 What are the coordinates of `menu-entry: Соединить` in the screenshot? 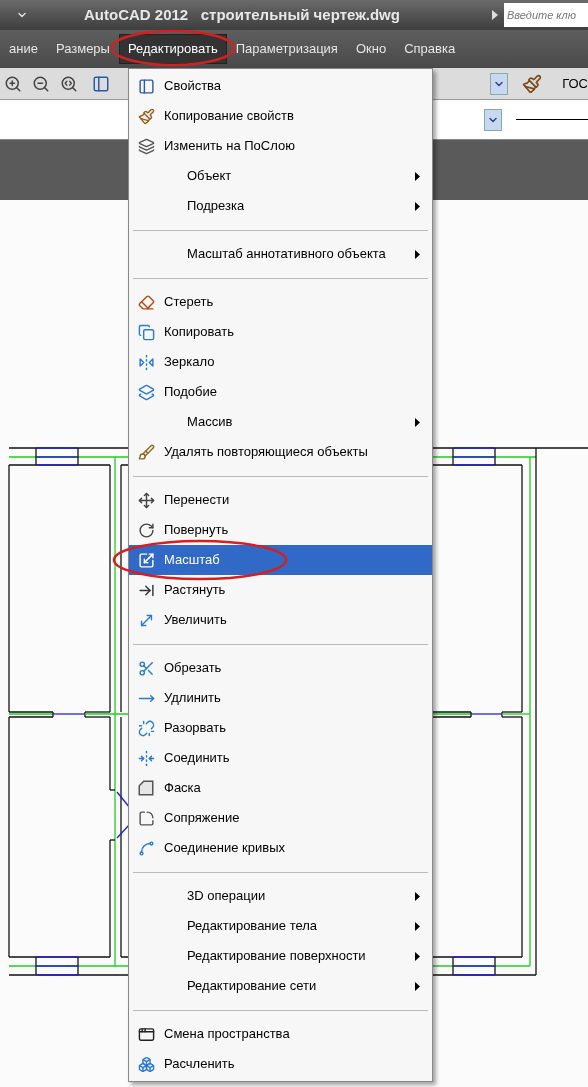 It's located at (280, 758).